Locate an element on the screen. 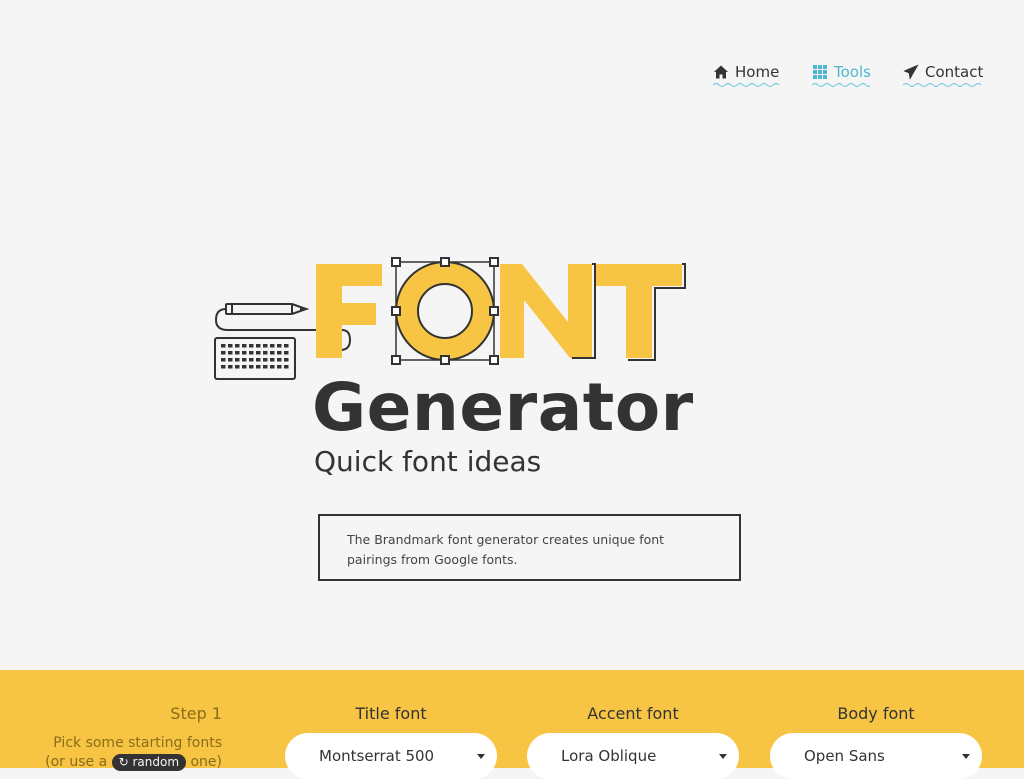  accent-font-heading: Accent font is located at coordinates (633, 713).